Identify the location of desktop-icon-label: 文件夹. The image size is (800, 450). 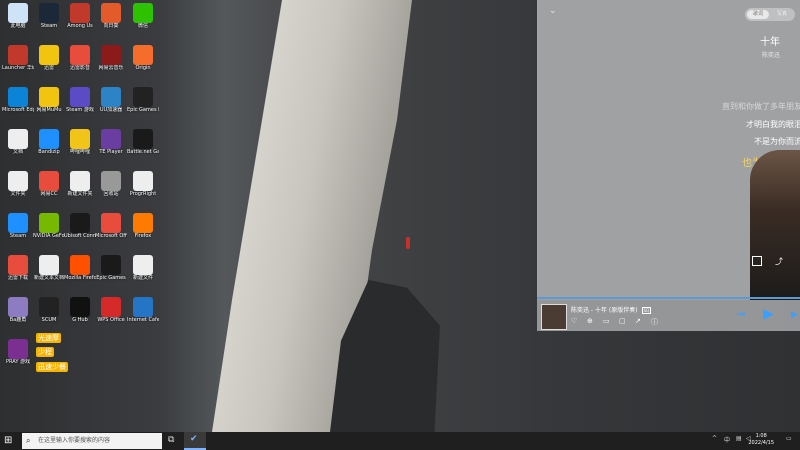
(18, 194).